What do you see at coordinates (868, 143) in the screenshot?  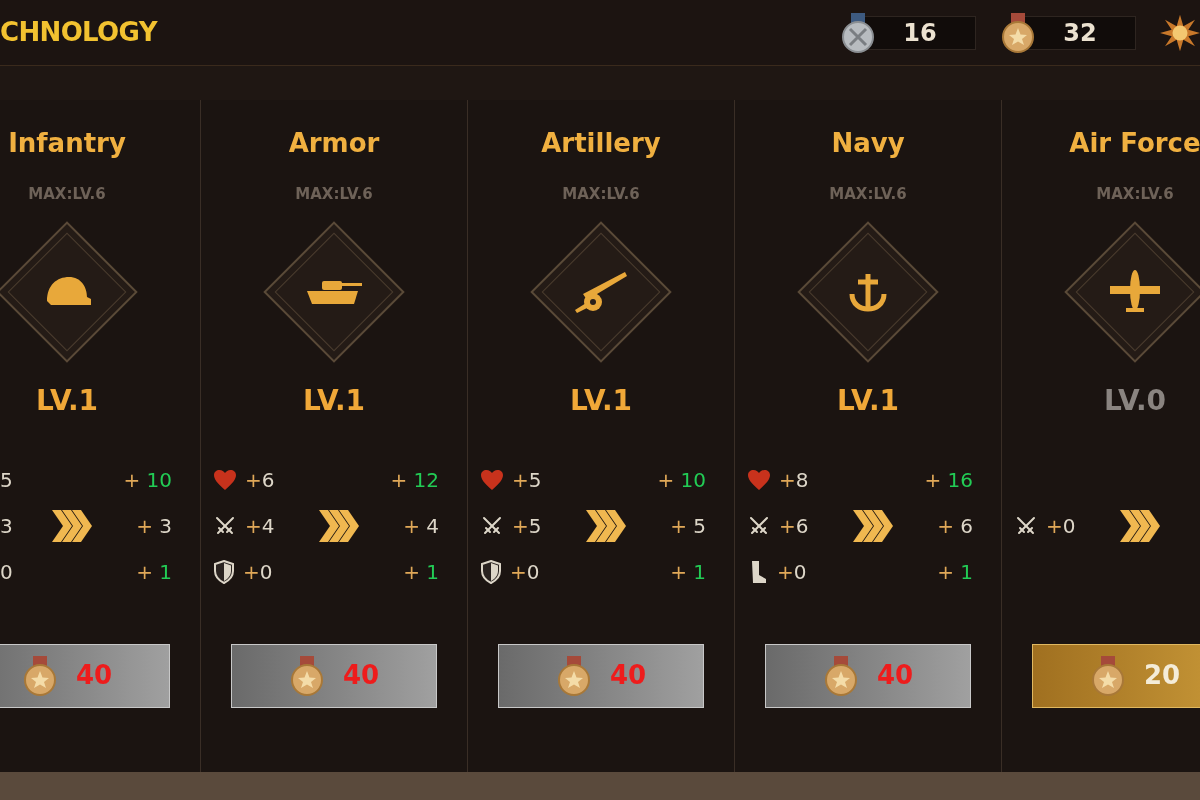 I see `branch-name: Navy` at bounding box center [868, 143].